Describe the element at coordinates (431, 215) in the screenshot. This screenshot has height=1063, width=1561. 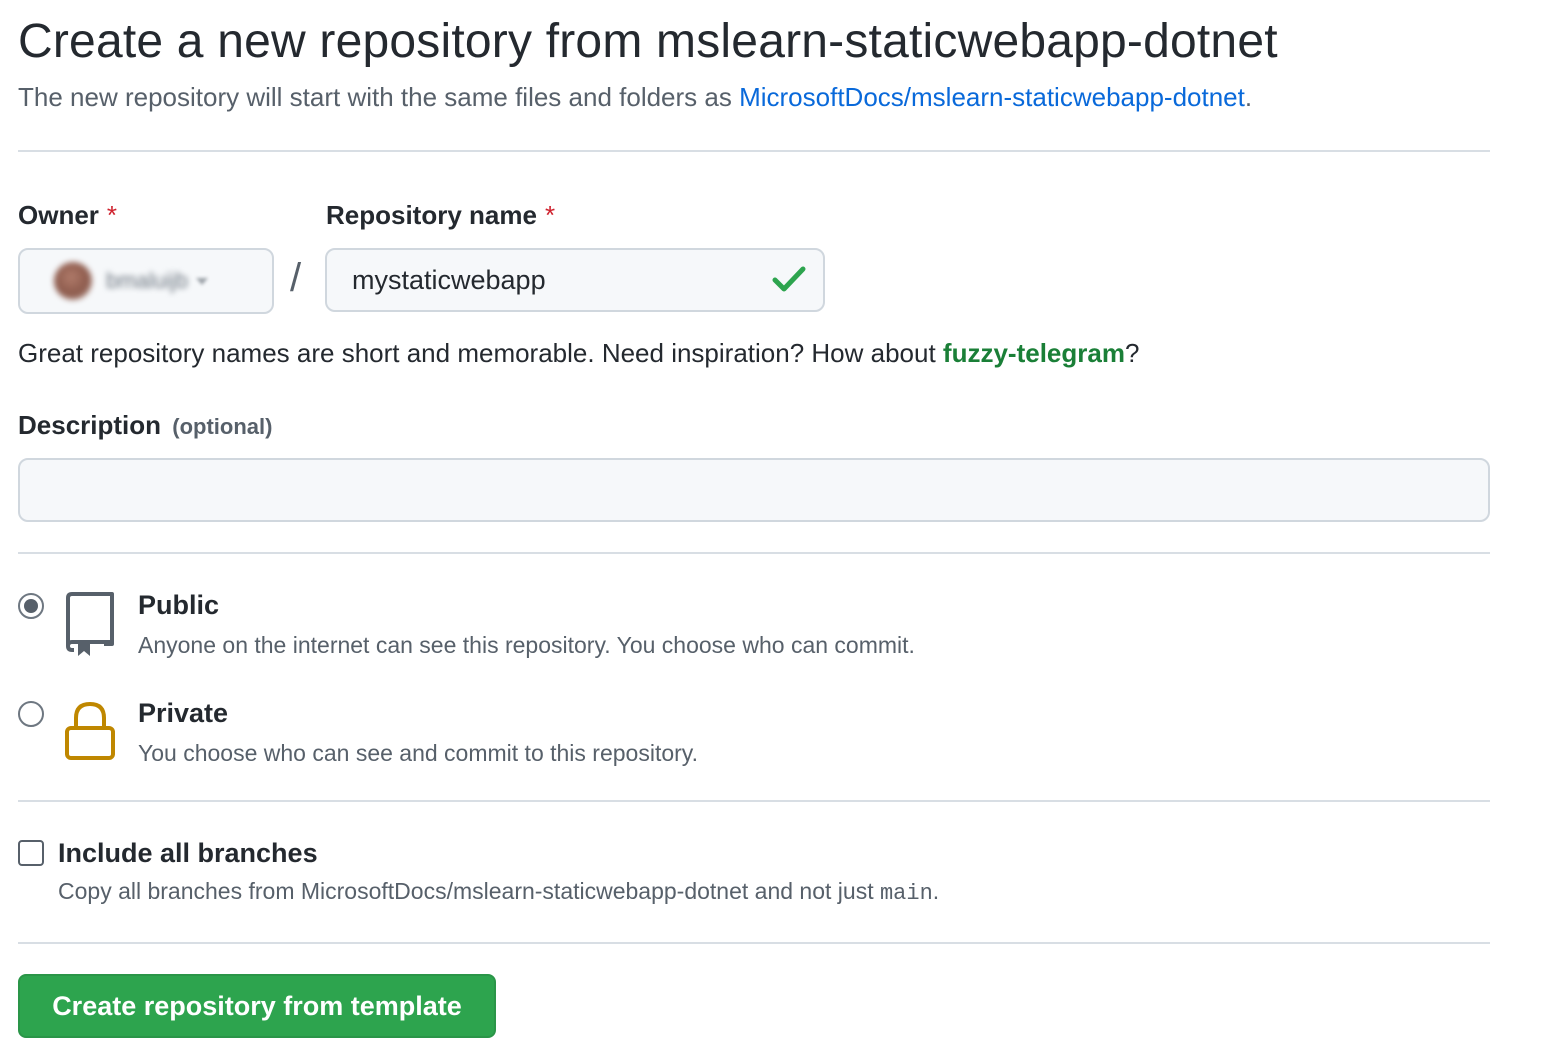
I see `repo-name-label-text: Repository name` at that location.